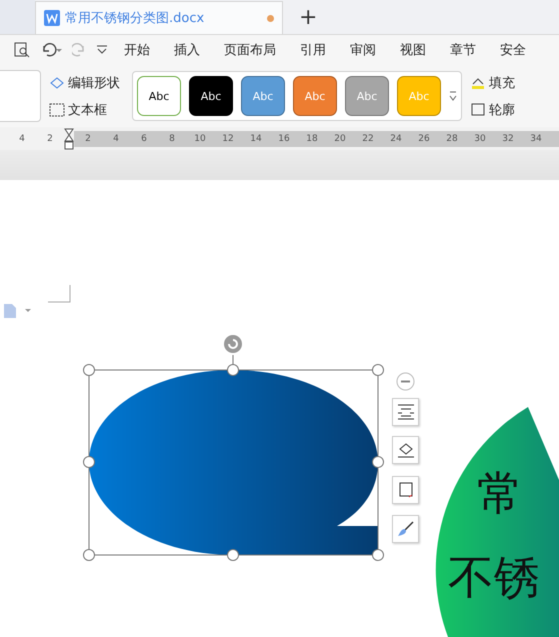 The image size is (559, 637). Describe the element at coordinates (52, 18) in the screenshot. I see `document-icon` at that location.